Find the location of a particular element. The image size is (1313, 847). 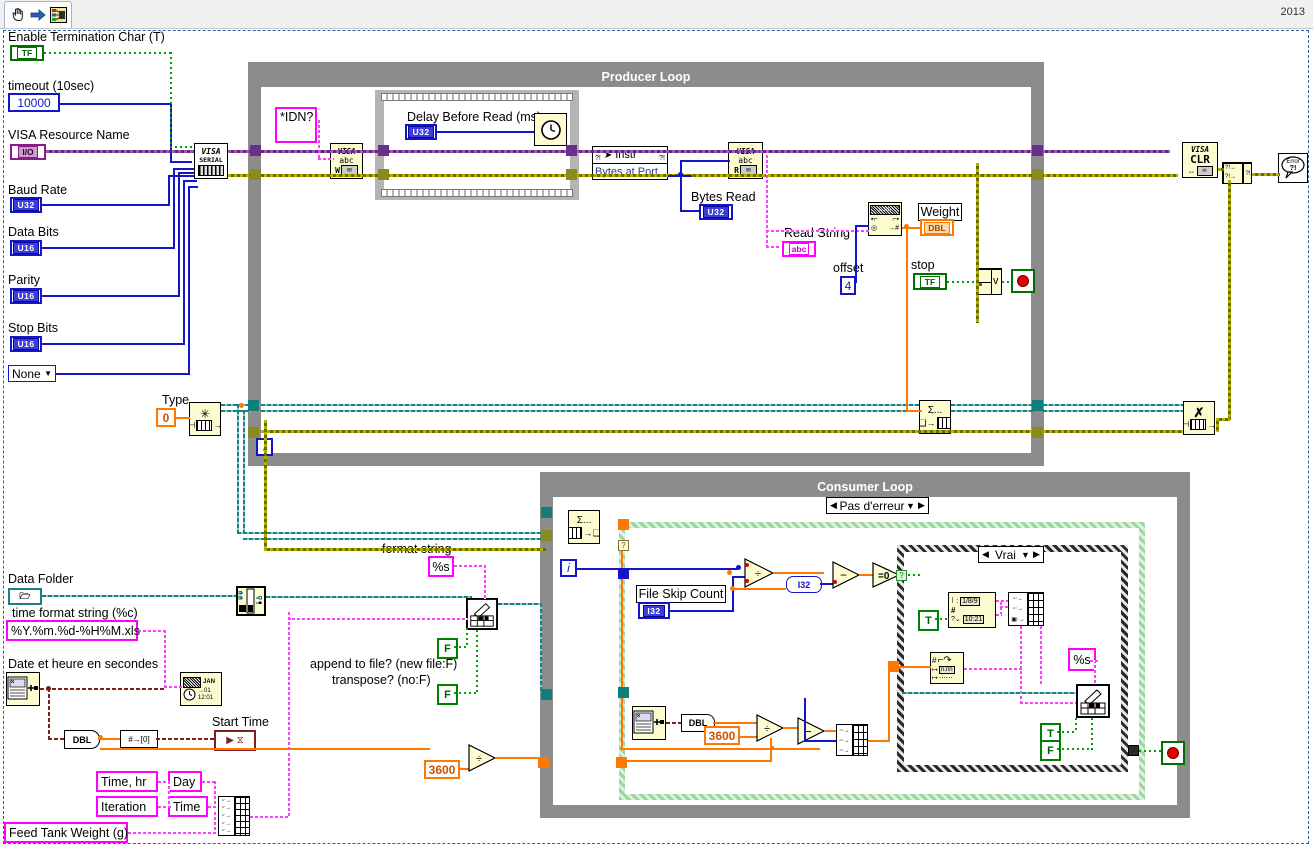

tunnel-seq-visa-left is located at coordinates (383, 150).